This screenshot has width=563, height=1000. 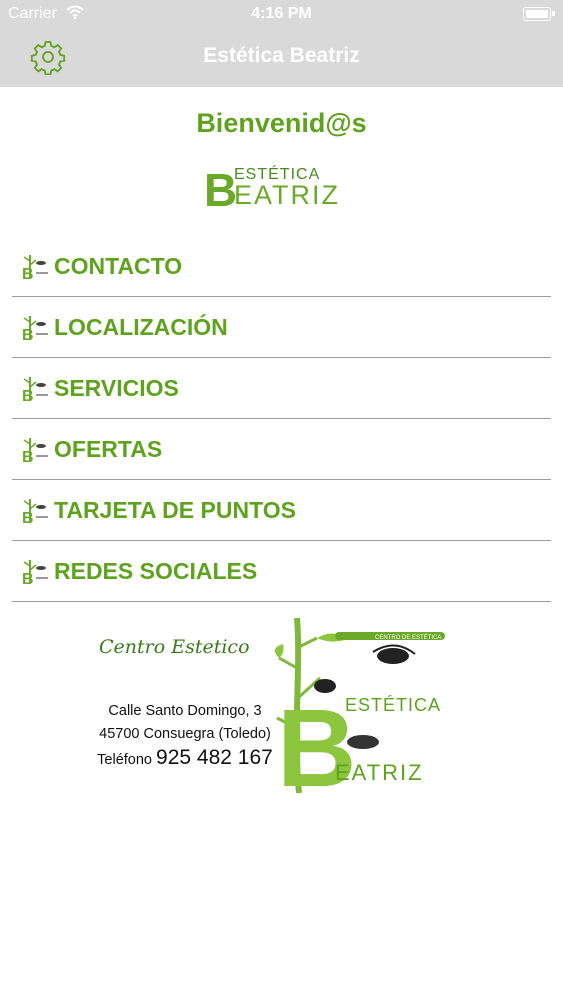 I want to click on phone-label: Teléfono, so click(x=124, y=760).